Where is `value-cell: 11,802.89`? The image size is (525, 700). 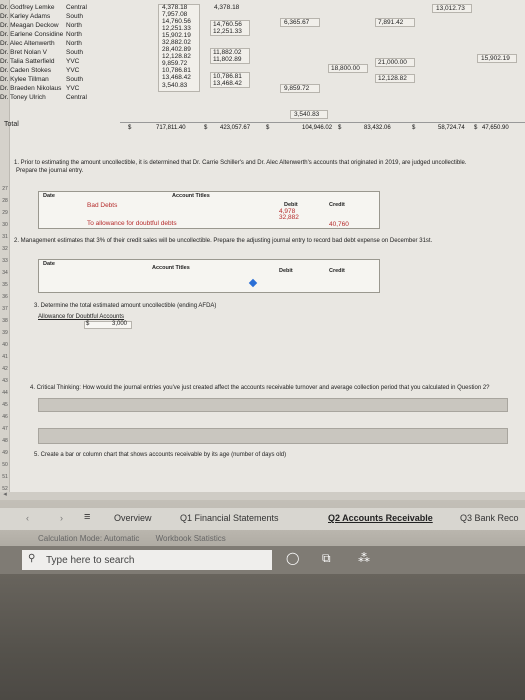 value-cell: 11,802.89 is located at coordinates (227, 59).